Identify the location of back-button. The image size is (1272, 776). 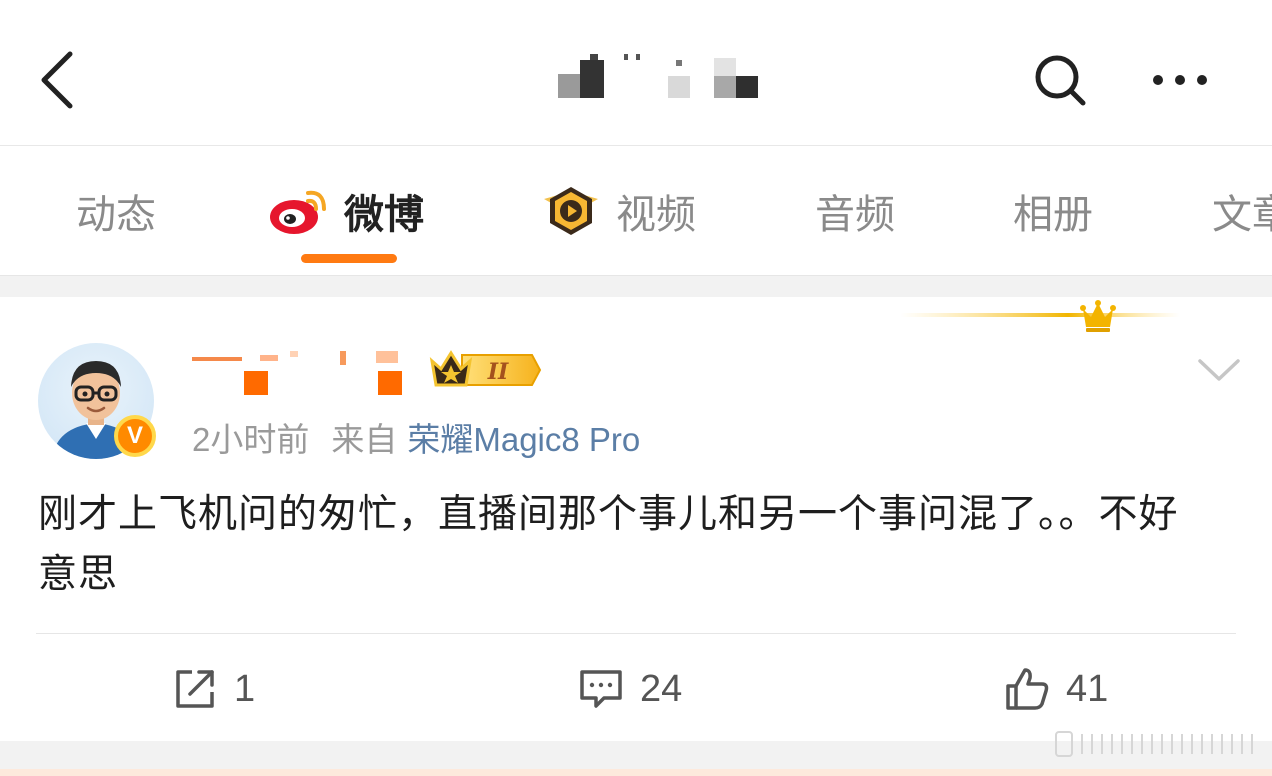
(60, 80).